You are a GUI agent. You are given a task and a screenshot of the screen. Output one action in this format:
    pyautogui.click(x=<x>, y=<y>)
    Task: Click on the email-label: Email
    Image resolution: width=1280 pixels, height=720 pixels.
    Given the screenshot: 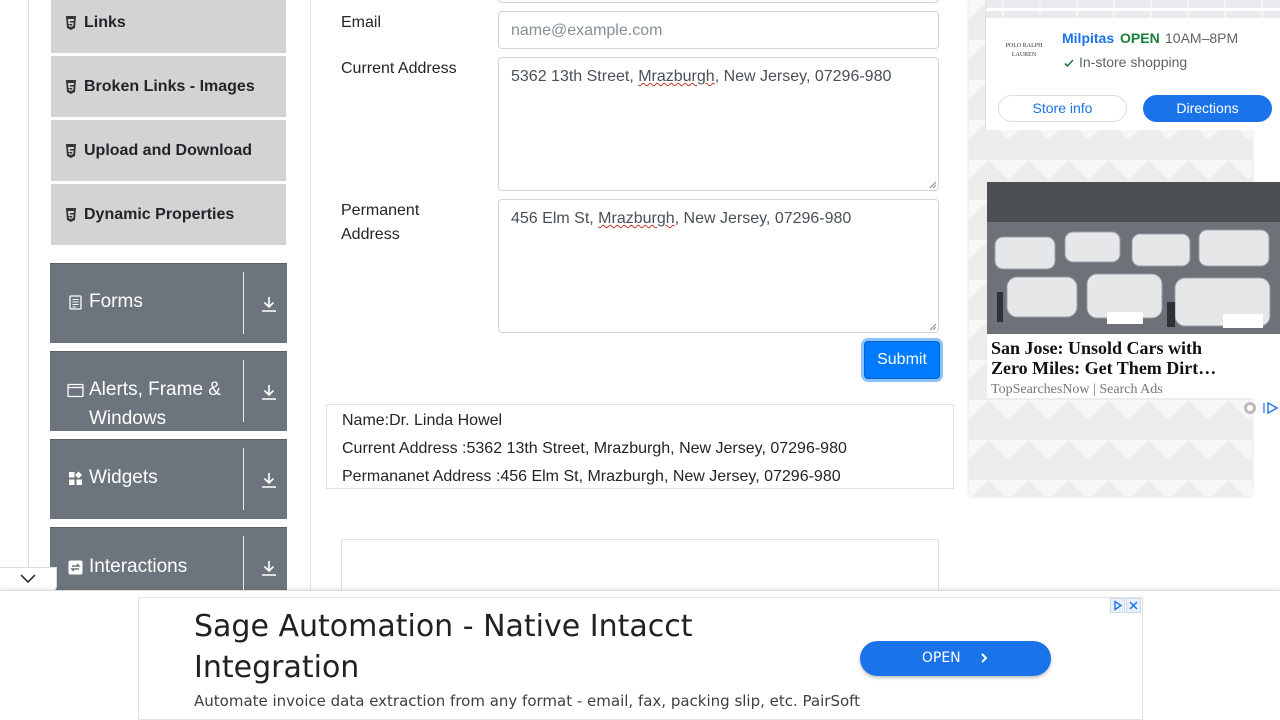 What is the action you would take?
    pyautogui.click(x=361, y=22)
    